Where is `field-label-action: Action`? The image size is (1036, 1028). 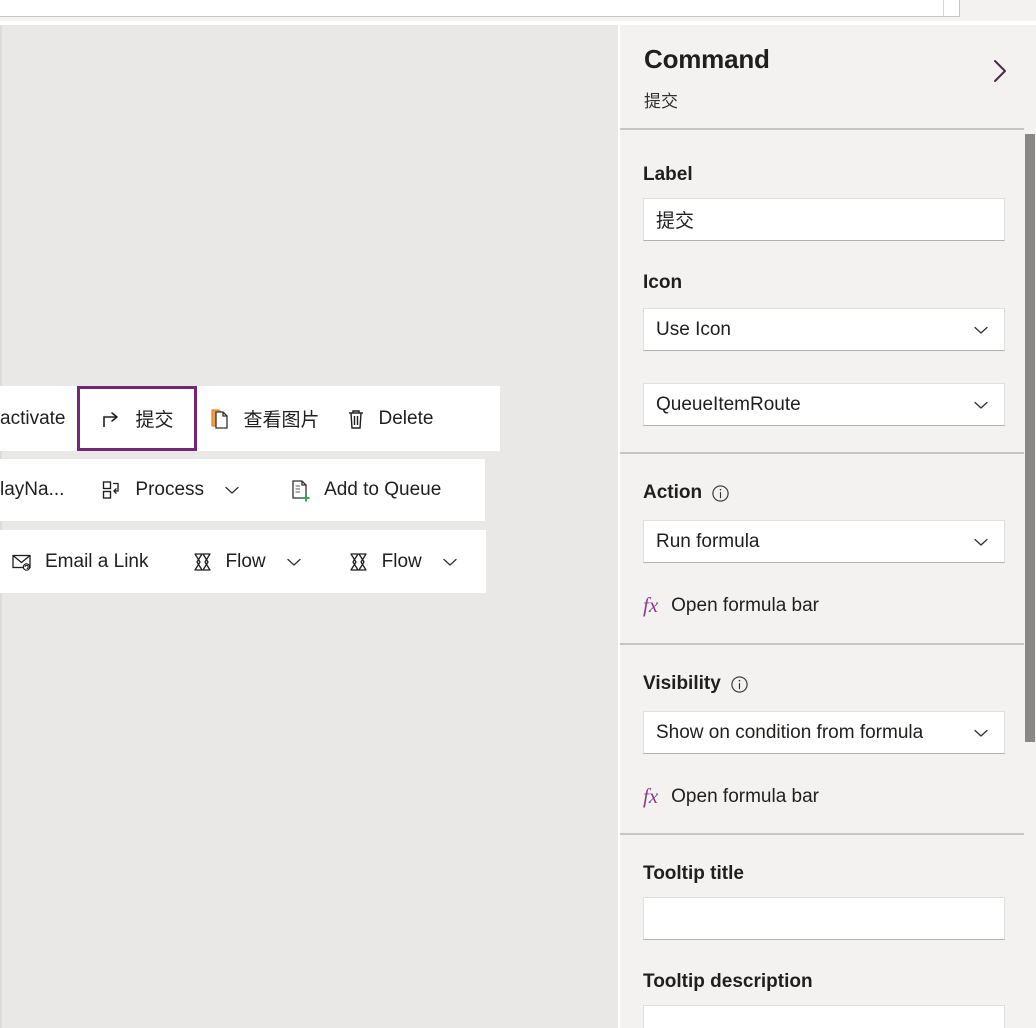
field-label-action: Action is located at coordinates (686, 493).